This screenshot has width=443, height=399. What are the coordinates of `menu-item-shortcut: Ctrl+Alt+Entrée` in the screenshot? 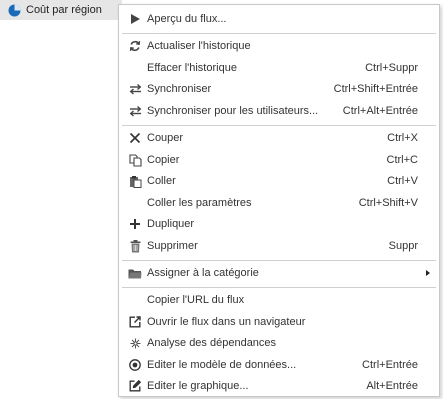 It's located at (380, 111).